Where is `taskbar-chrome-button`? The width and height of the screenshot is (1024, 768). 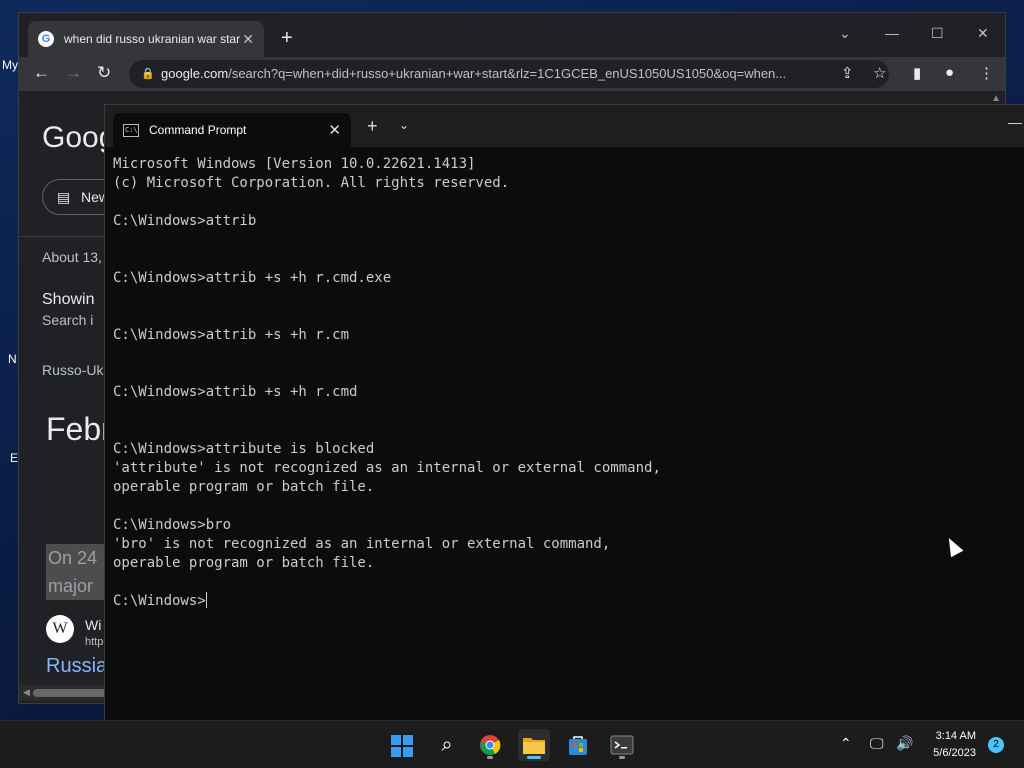
taskbar-chrome-button is located at coordinates (490, 745).